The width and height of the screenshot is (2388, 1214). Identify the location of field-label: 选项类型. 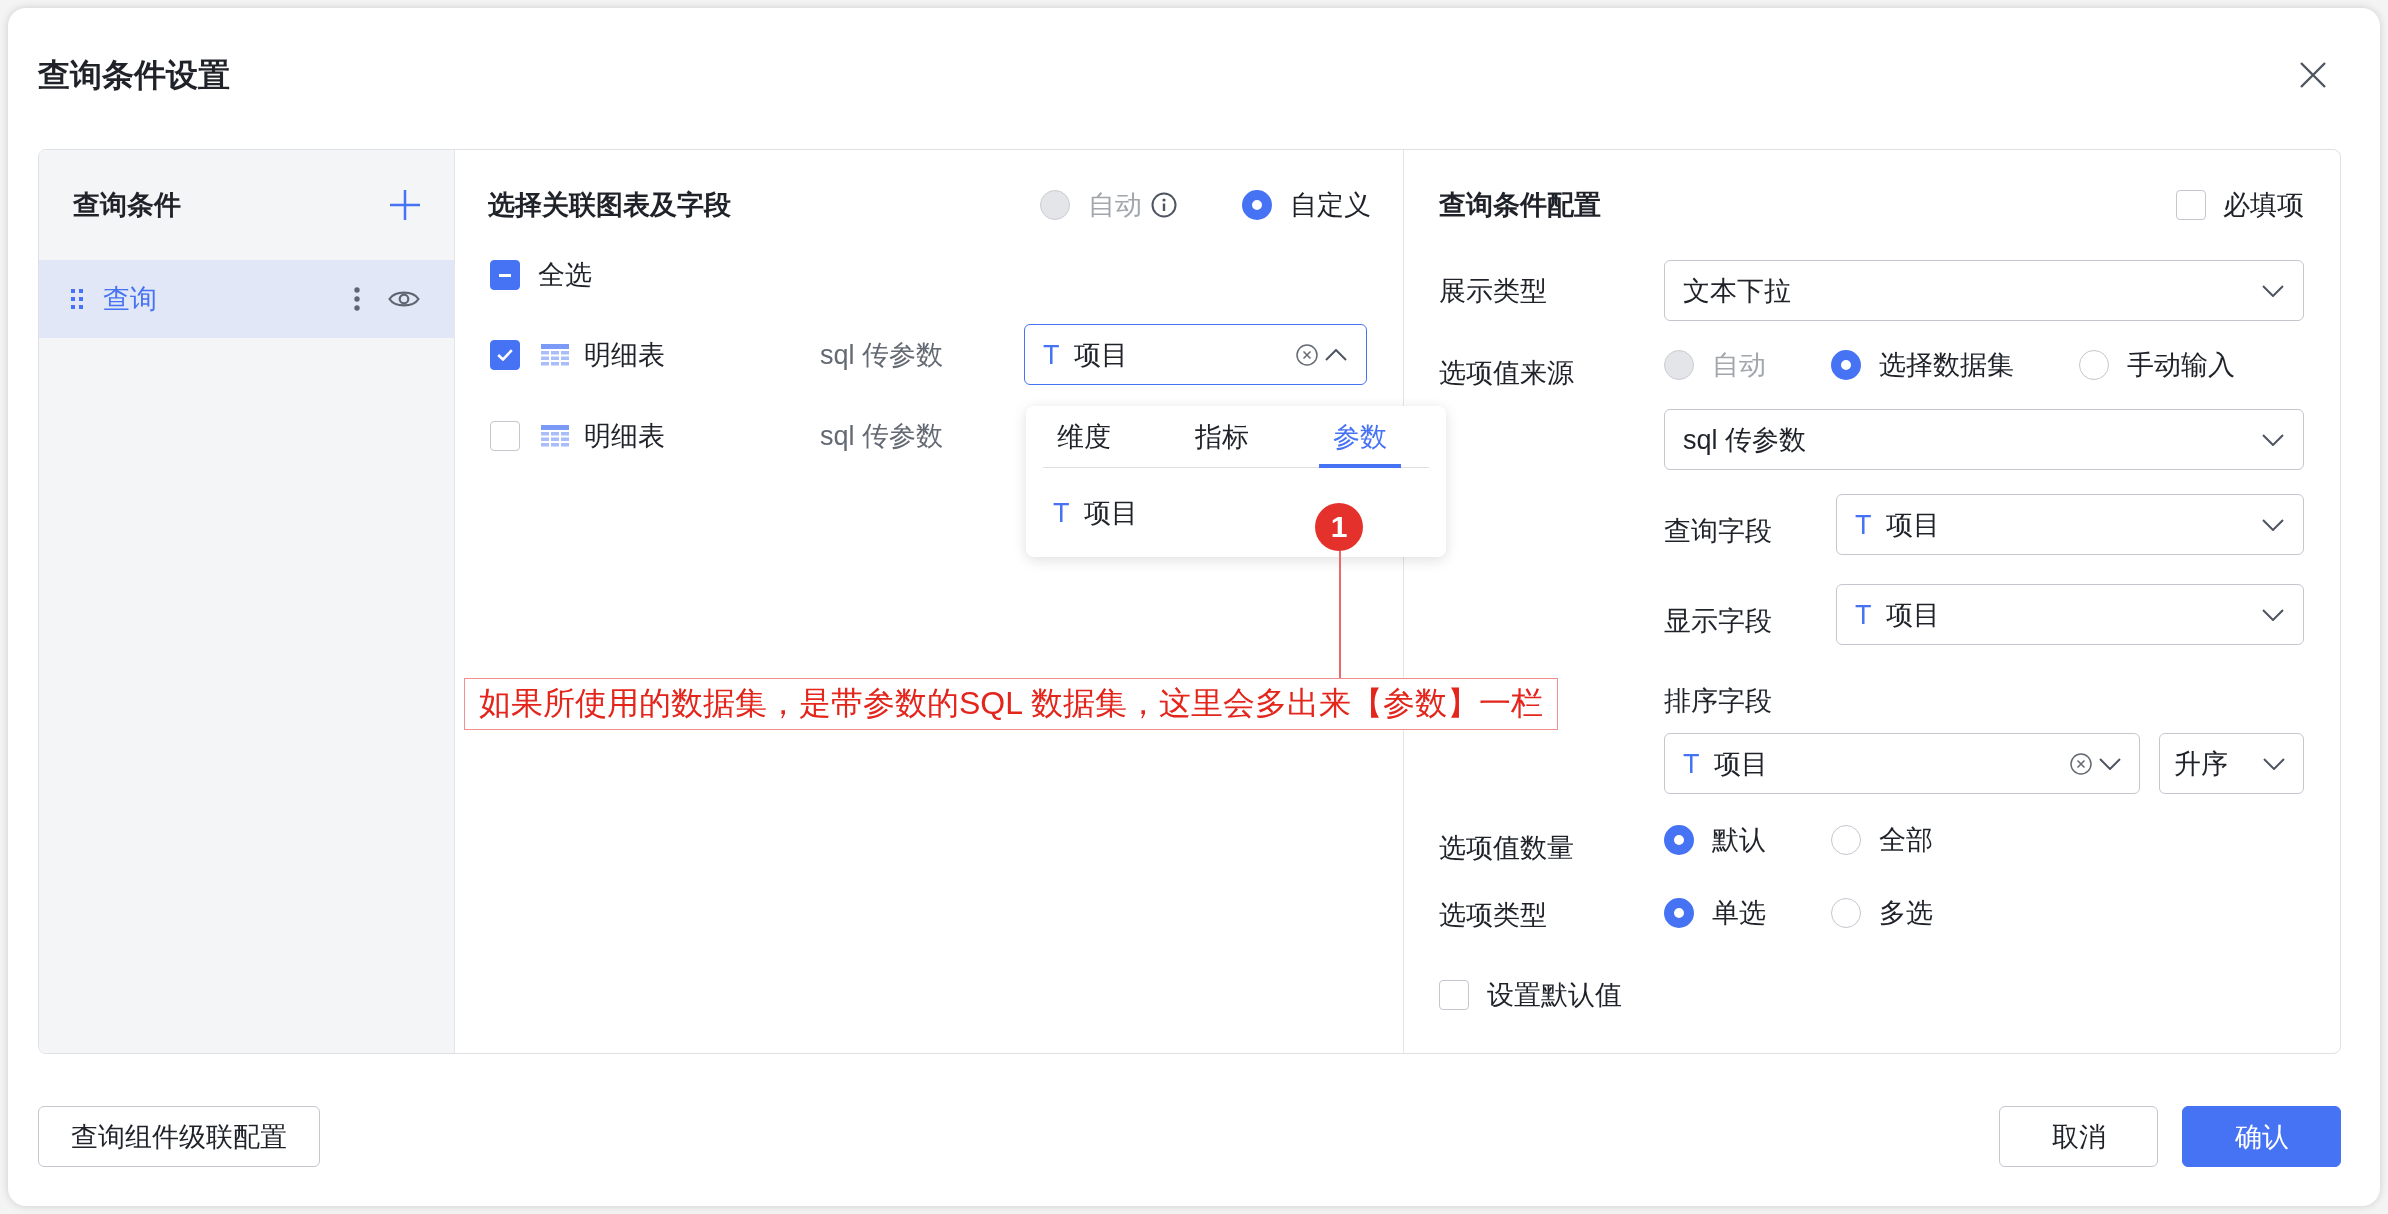
(1493, 915).